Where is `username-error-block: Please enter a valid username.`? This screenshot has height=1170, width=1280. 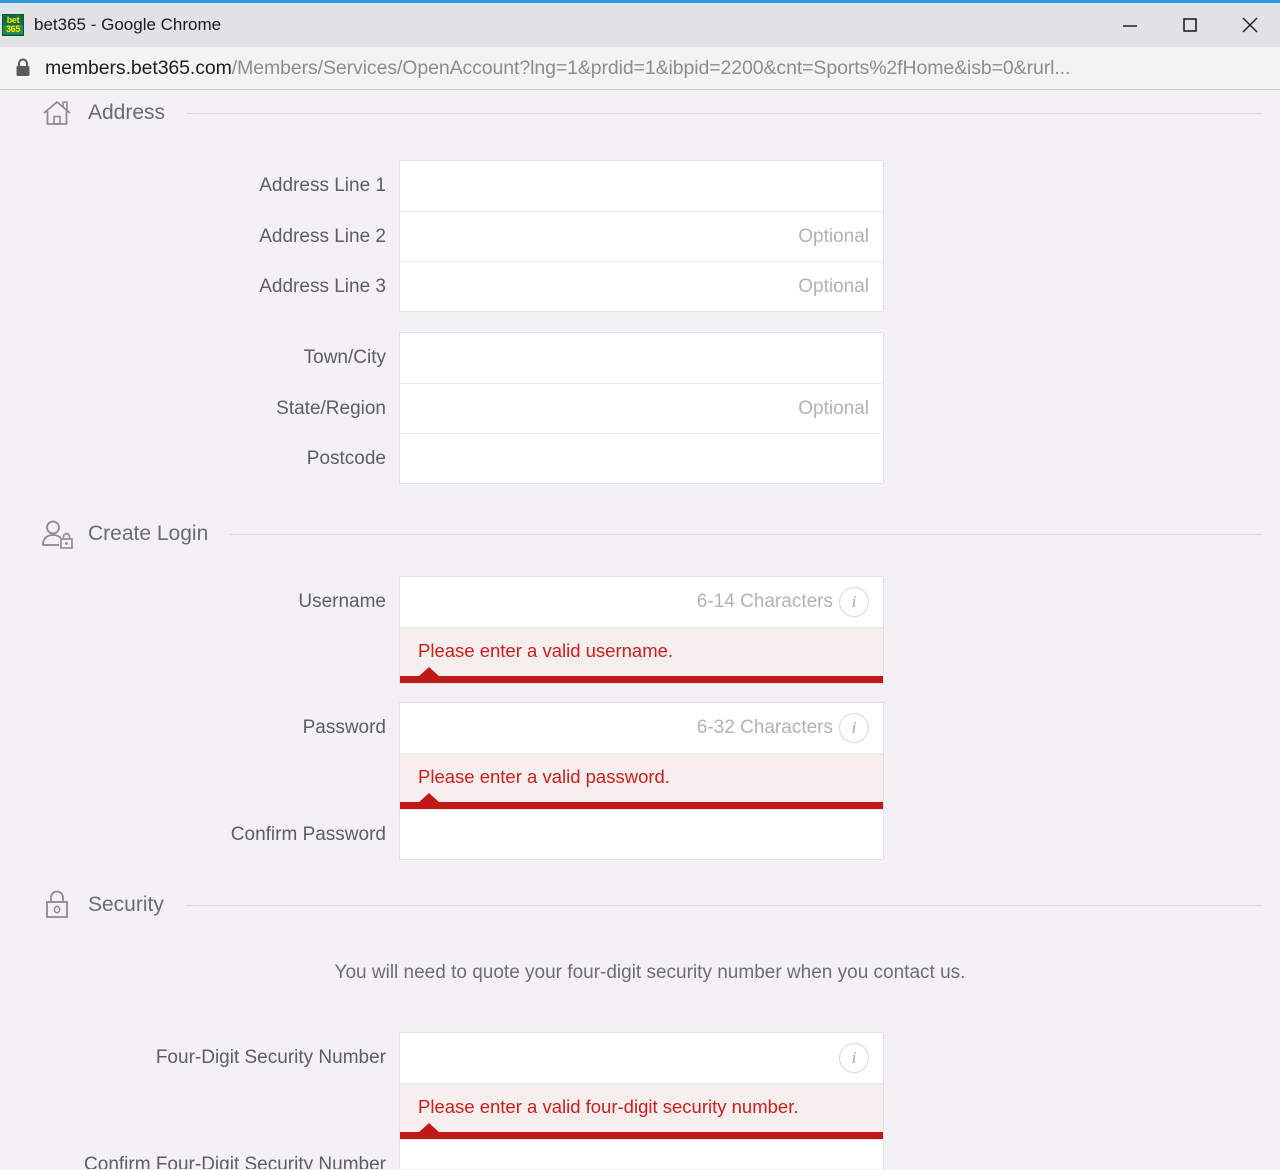
username-error-block: Please enter a valid username. is located at coordinates (641, 655).